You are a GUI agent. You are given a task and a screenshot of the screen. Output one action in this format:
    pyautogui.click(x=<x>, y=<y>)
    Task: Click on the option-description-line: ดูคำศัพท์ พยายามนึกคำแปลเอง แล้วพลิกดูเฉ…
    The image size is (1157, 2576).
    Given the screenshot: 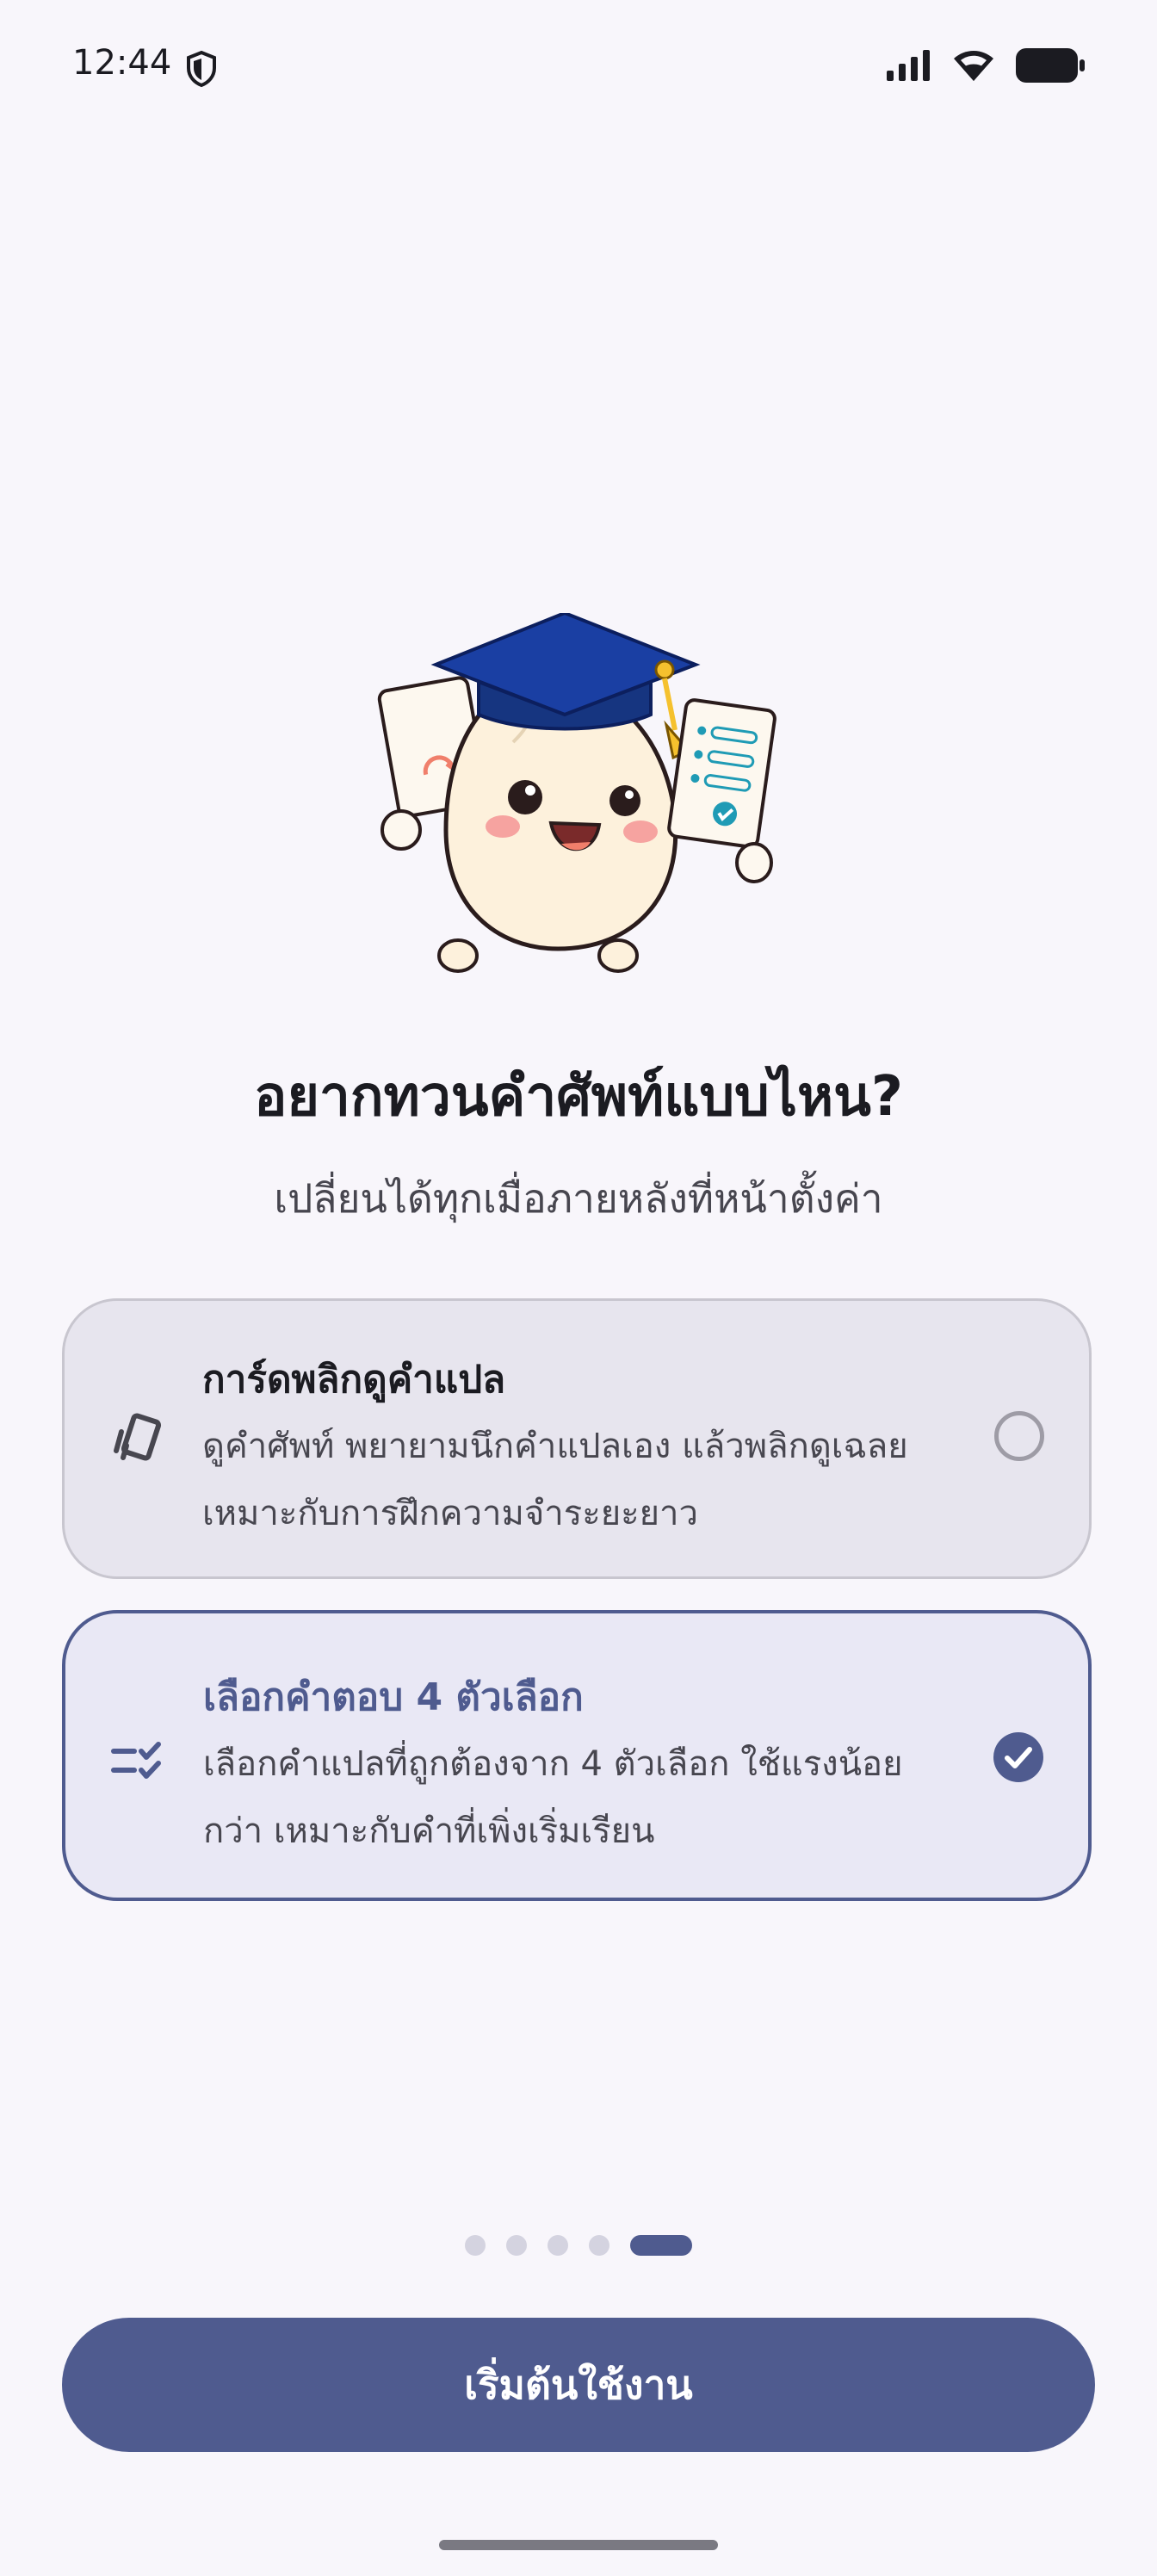 What is the action you would take?
    pyautogui.click(x=555, y=1447)
    